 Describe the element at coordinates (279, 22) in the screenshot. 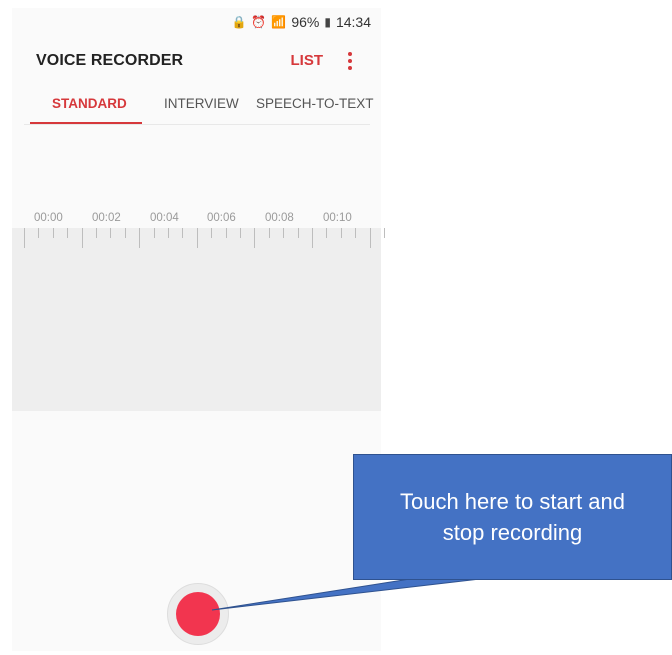

I see `wifi-icon: 📶` at that location.